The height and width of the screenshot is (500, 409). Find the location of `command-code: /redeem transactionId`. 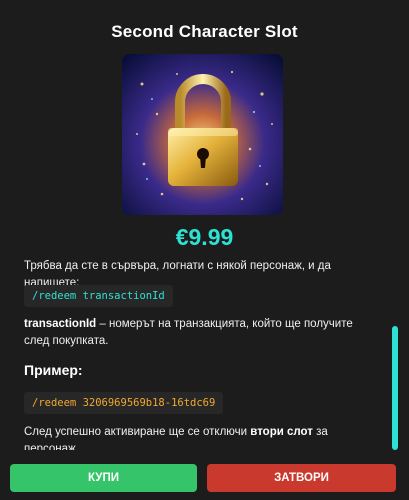

command-code: /redeem transactionId is located at coordinates (98, 296).